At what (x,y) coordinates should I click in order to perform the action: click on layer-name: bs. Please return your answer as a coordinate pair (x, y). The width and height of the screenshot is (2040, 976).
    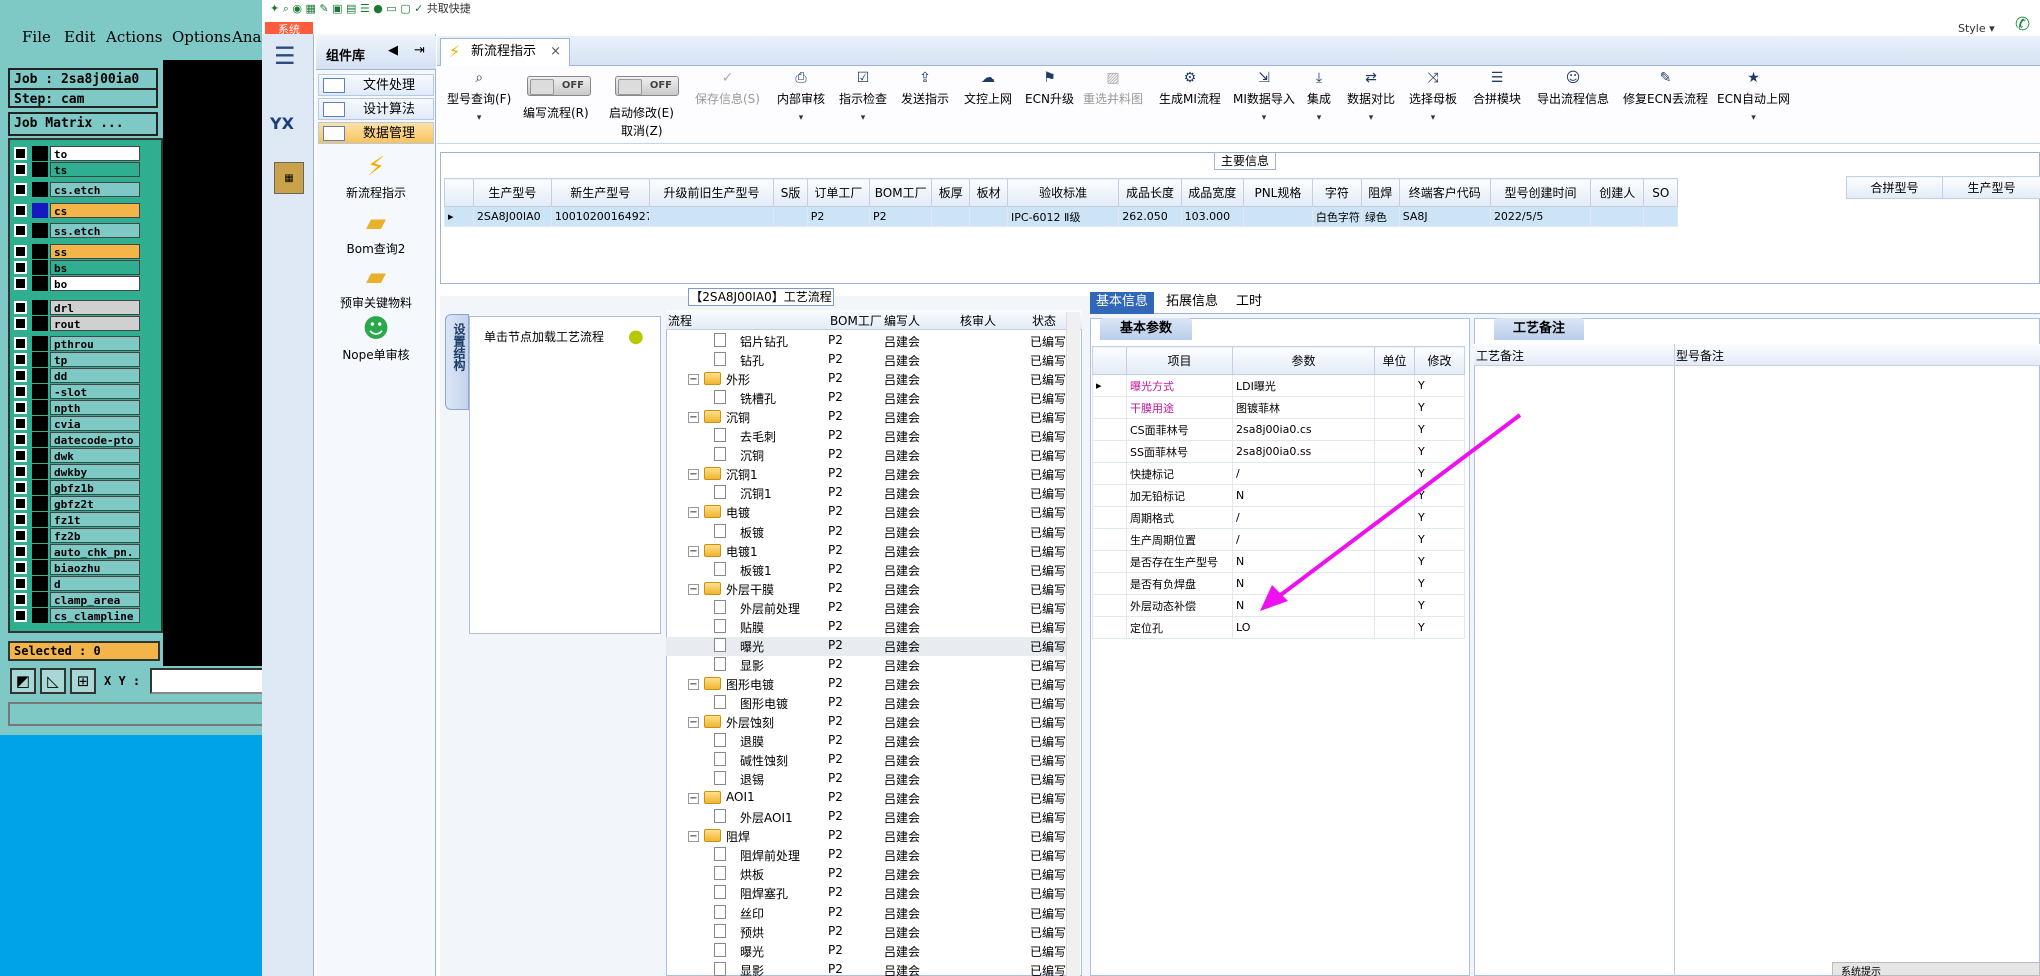
    Looking at the image, I should click on (95, 267).